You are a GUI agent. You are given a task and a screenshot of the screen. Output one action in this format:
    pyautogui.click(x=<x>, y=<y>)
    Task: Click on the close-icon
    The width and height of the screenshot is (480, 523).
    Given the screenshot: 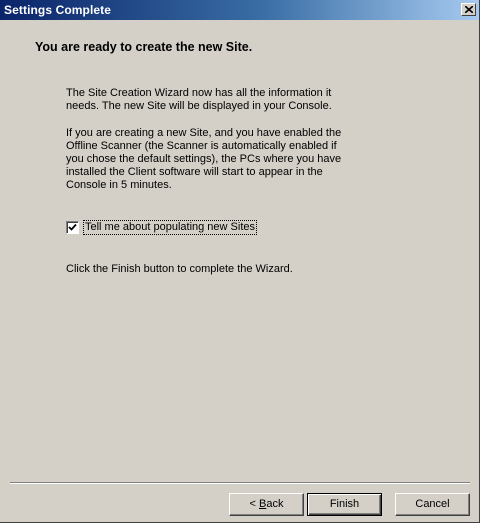 What is the action you would take?
    pyautogui.click(x=469, y=9)
    